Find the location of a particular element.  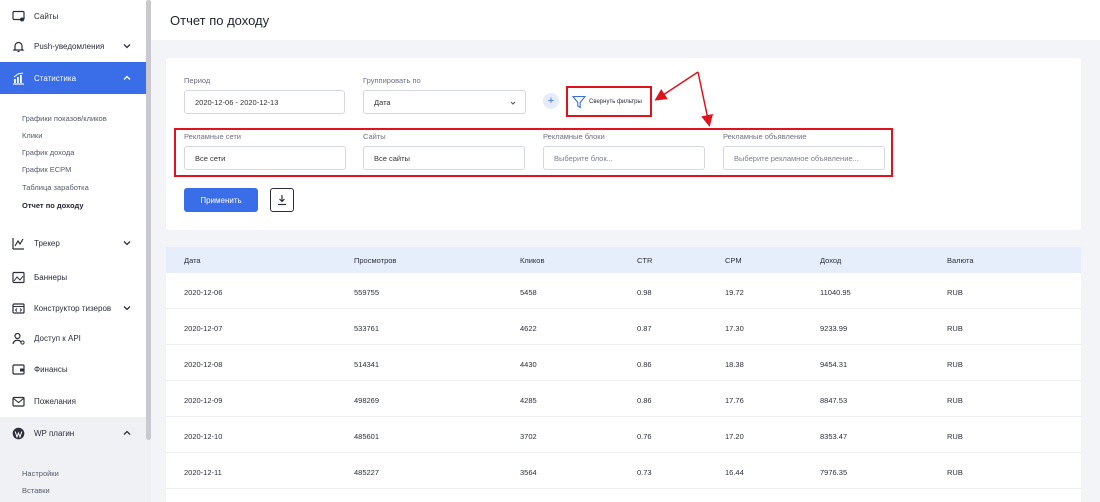

sidebar-subitem-impressions-charts: Графики показов/кликов is located at coordinates (64, 118).